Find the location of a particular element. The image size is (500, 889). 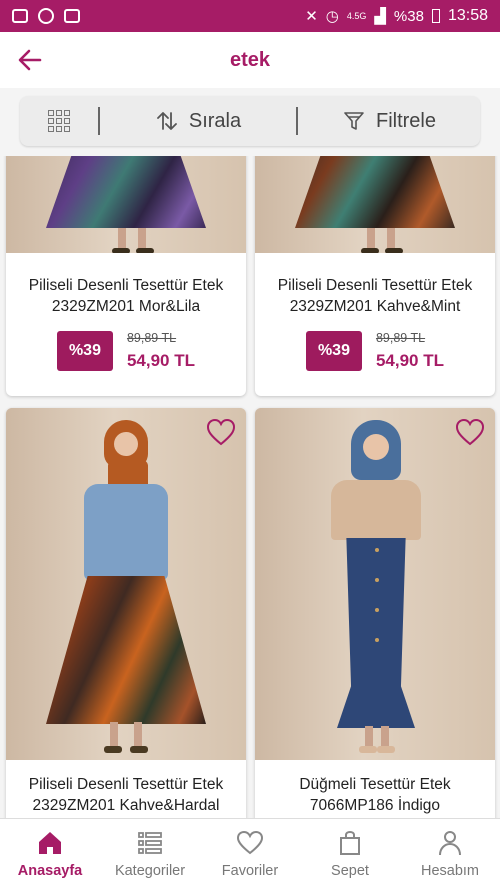

home-icon is located at coordinates (50, 843).